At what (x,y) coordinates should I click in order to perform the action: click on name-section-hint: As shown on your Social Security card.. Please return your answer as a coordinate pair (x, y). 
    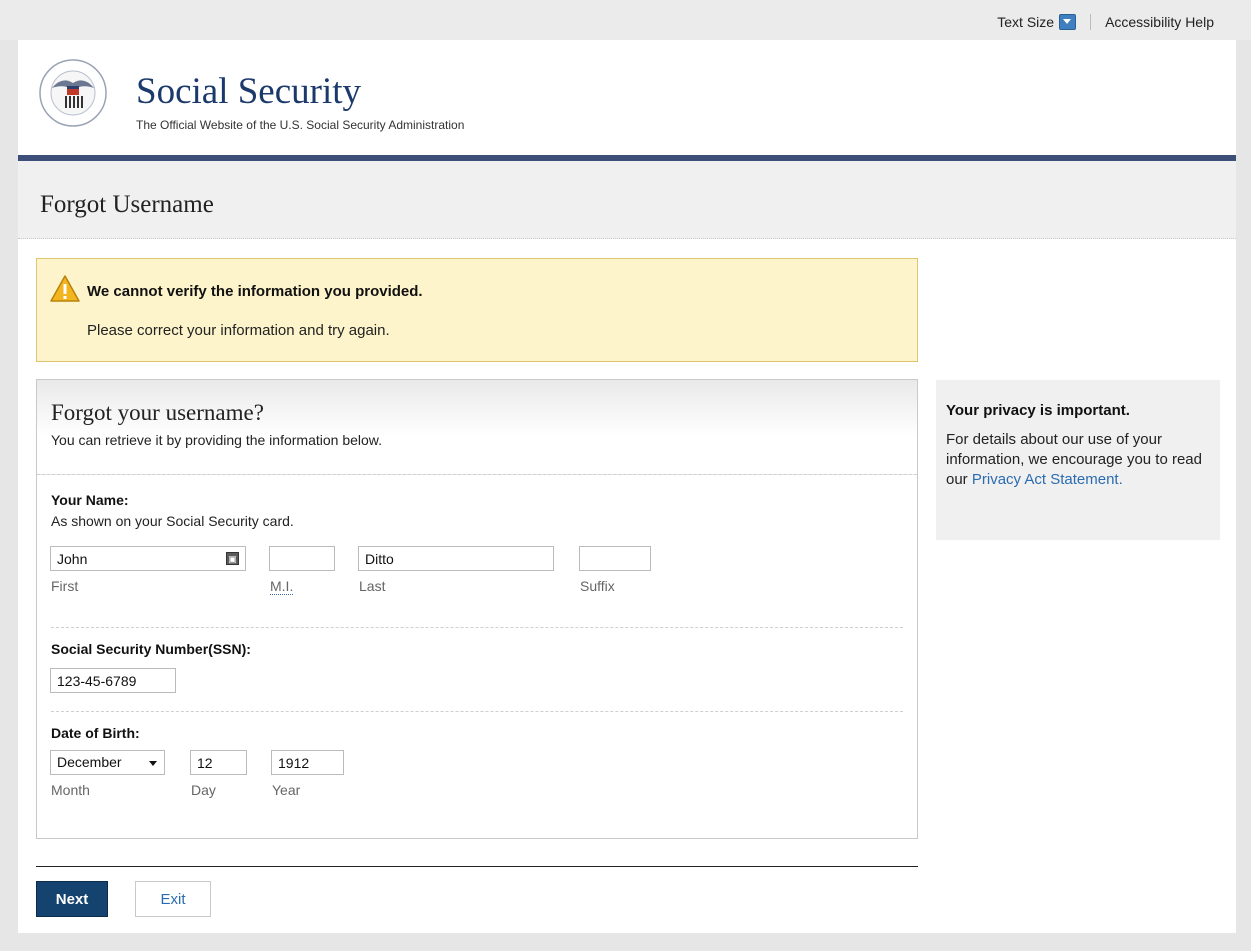
    Looking at the image, I should click on (172, 521).